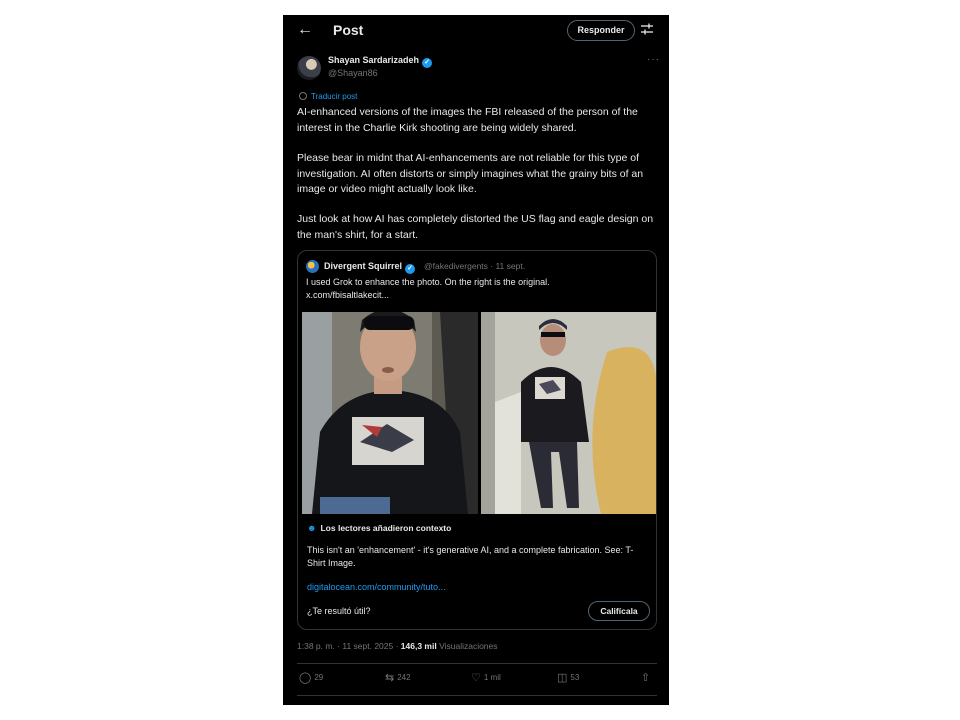 This screenshot has height=720, width=960. I want to click on like-action: ♡ 1 mil, so click(486, 677).